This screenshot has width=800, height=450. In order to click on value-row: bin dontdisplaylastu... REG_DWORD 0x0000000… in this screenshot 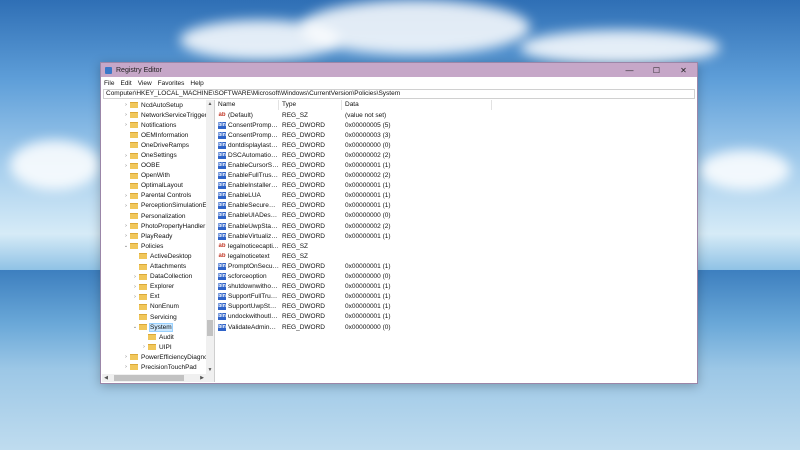, I will do `click(455, 145)`.